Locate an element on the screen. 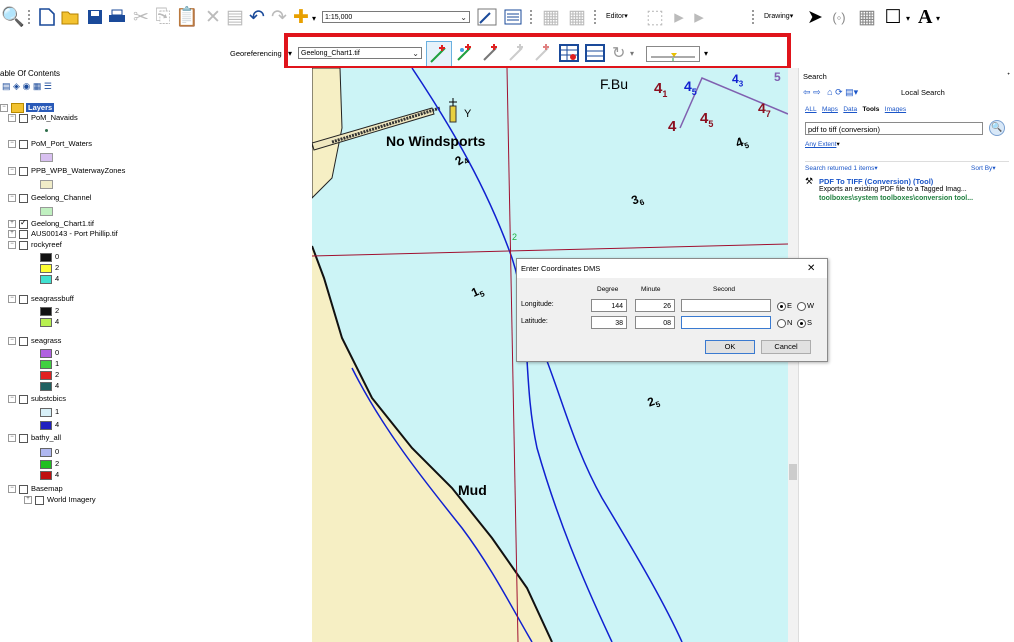 The height and width of the screenshot is (642, 1014). editor-menu: Editor▾ is located at coordinates (624, 17).